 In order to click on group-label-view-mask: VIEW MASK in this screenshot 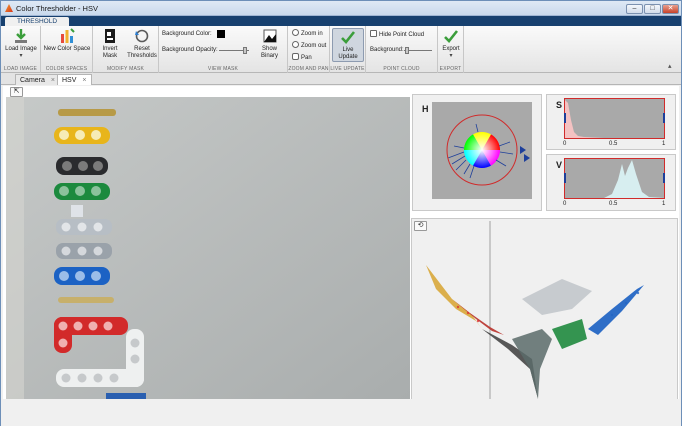, I will do `click(223, 69)`.